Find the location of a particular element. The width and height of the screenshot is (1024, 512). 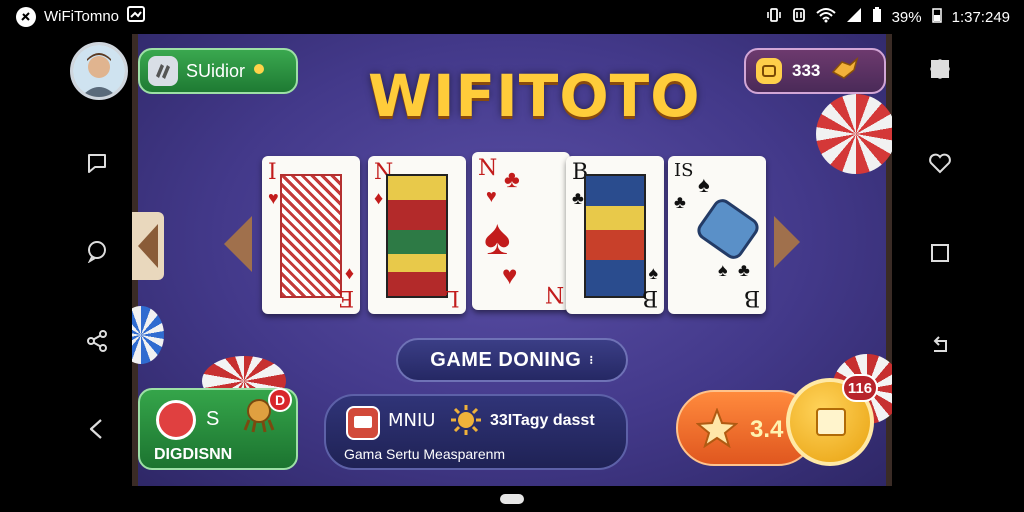

playing-card: N ♦ L is located at coordinates (417, 235).